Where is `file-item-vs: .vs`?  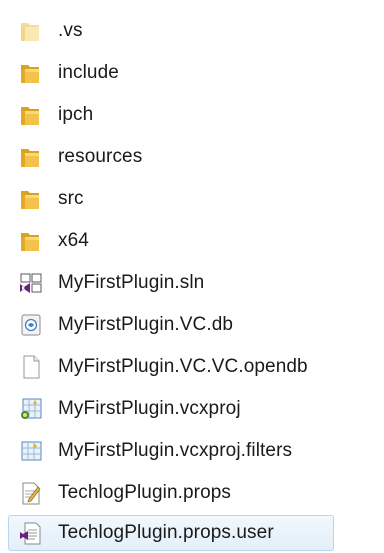 file-item-vs: .vs is located at coordinates (52, 31).